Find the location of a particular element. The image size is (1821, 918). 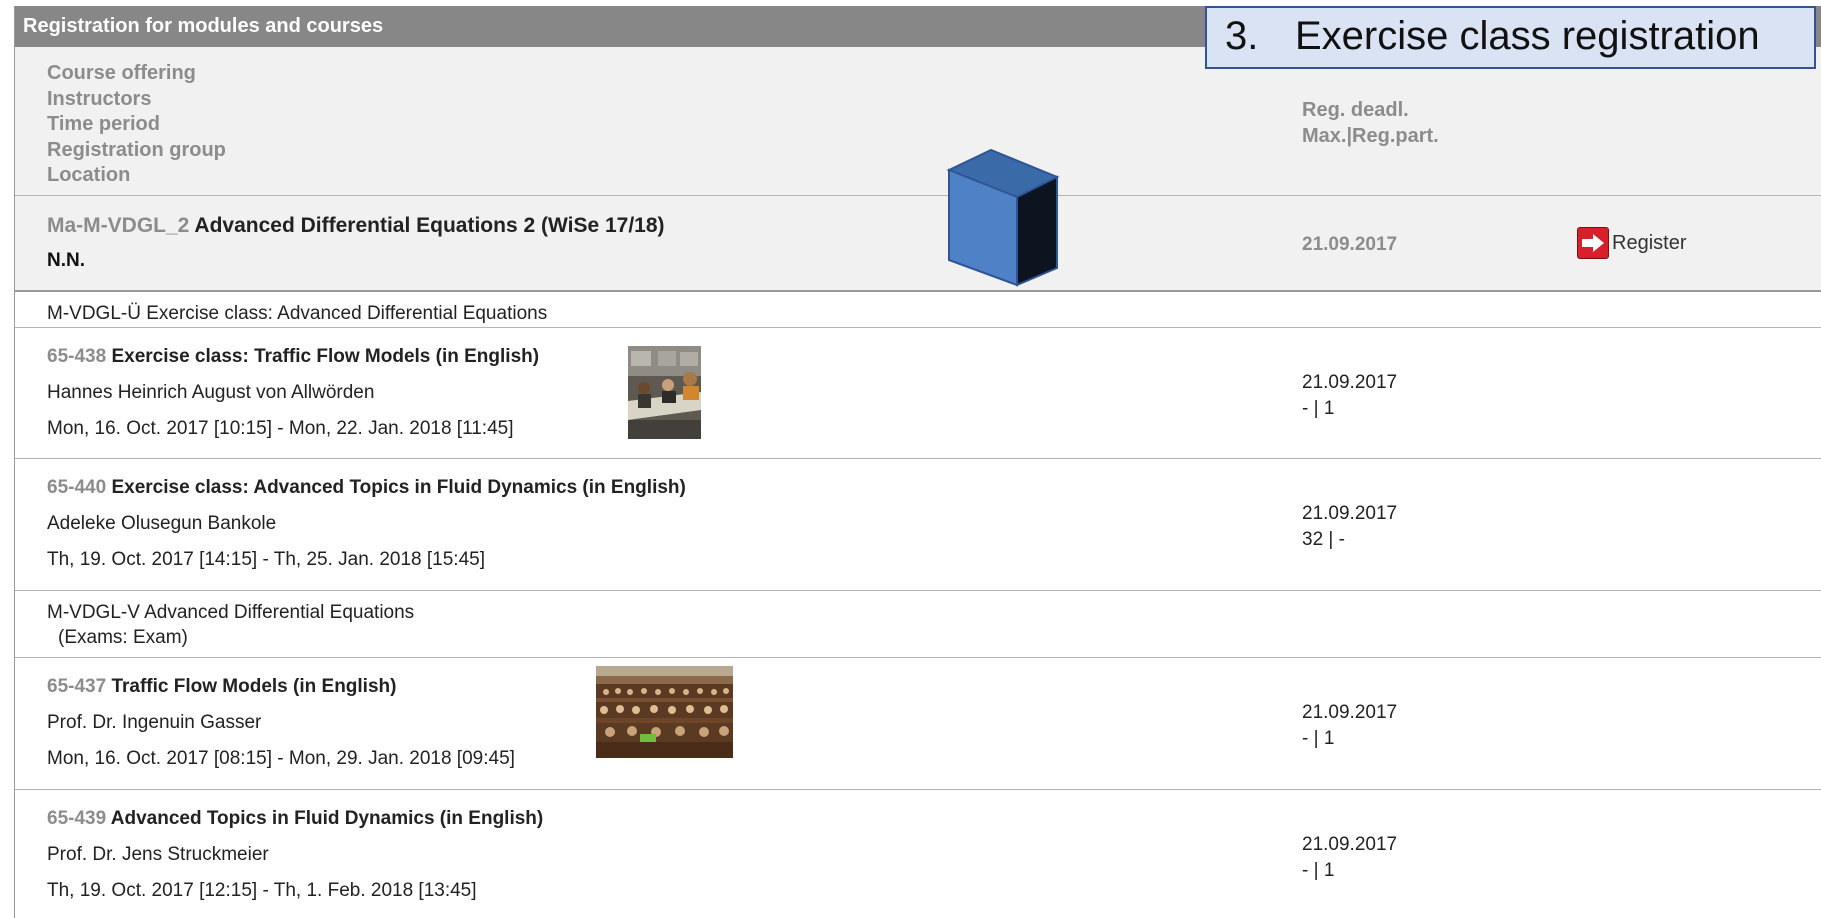

header-reg-deadline: Reg. deadl. is located at coordinates (1355, 110).